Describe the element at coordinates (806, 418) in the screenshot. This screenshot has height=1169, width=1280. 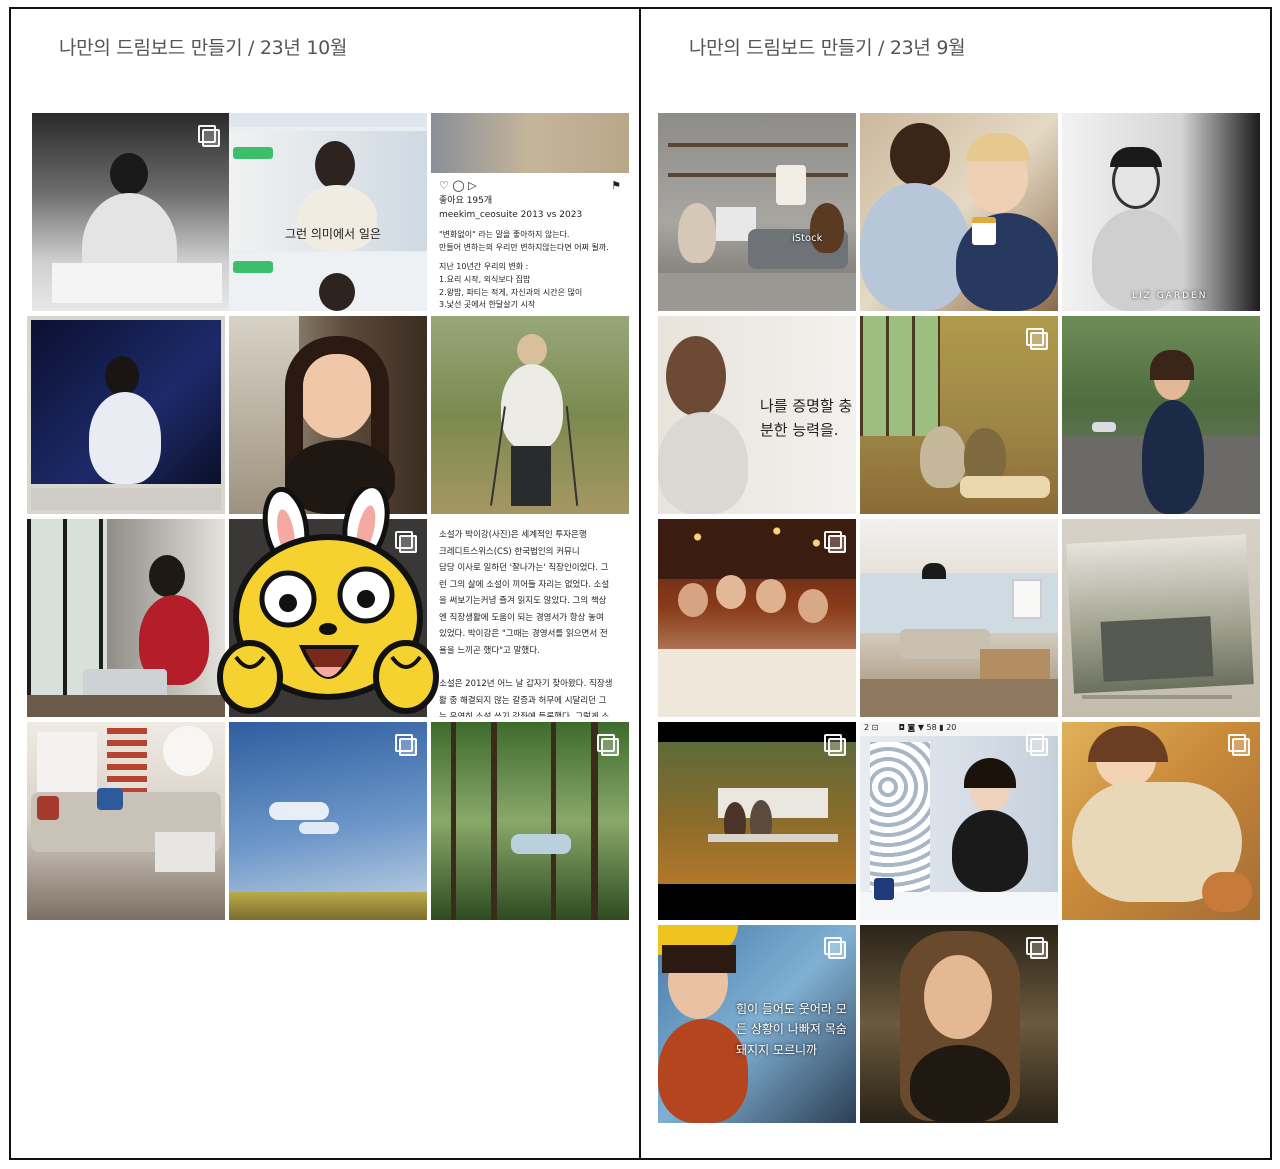
I see `poster-caption: 나를 증명할 충분한 능력을.` at that location.